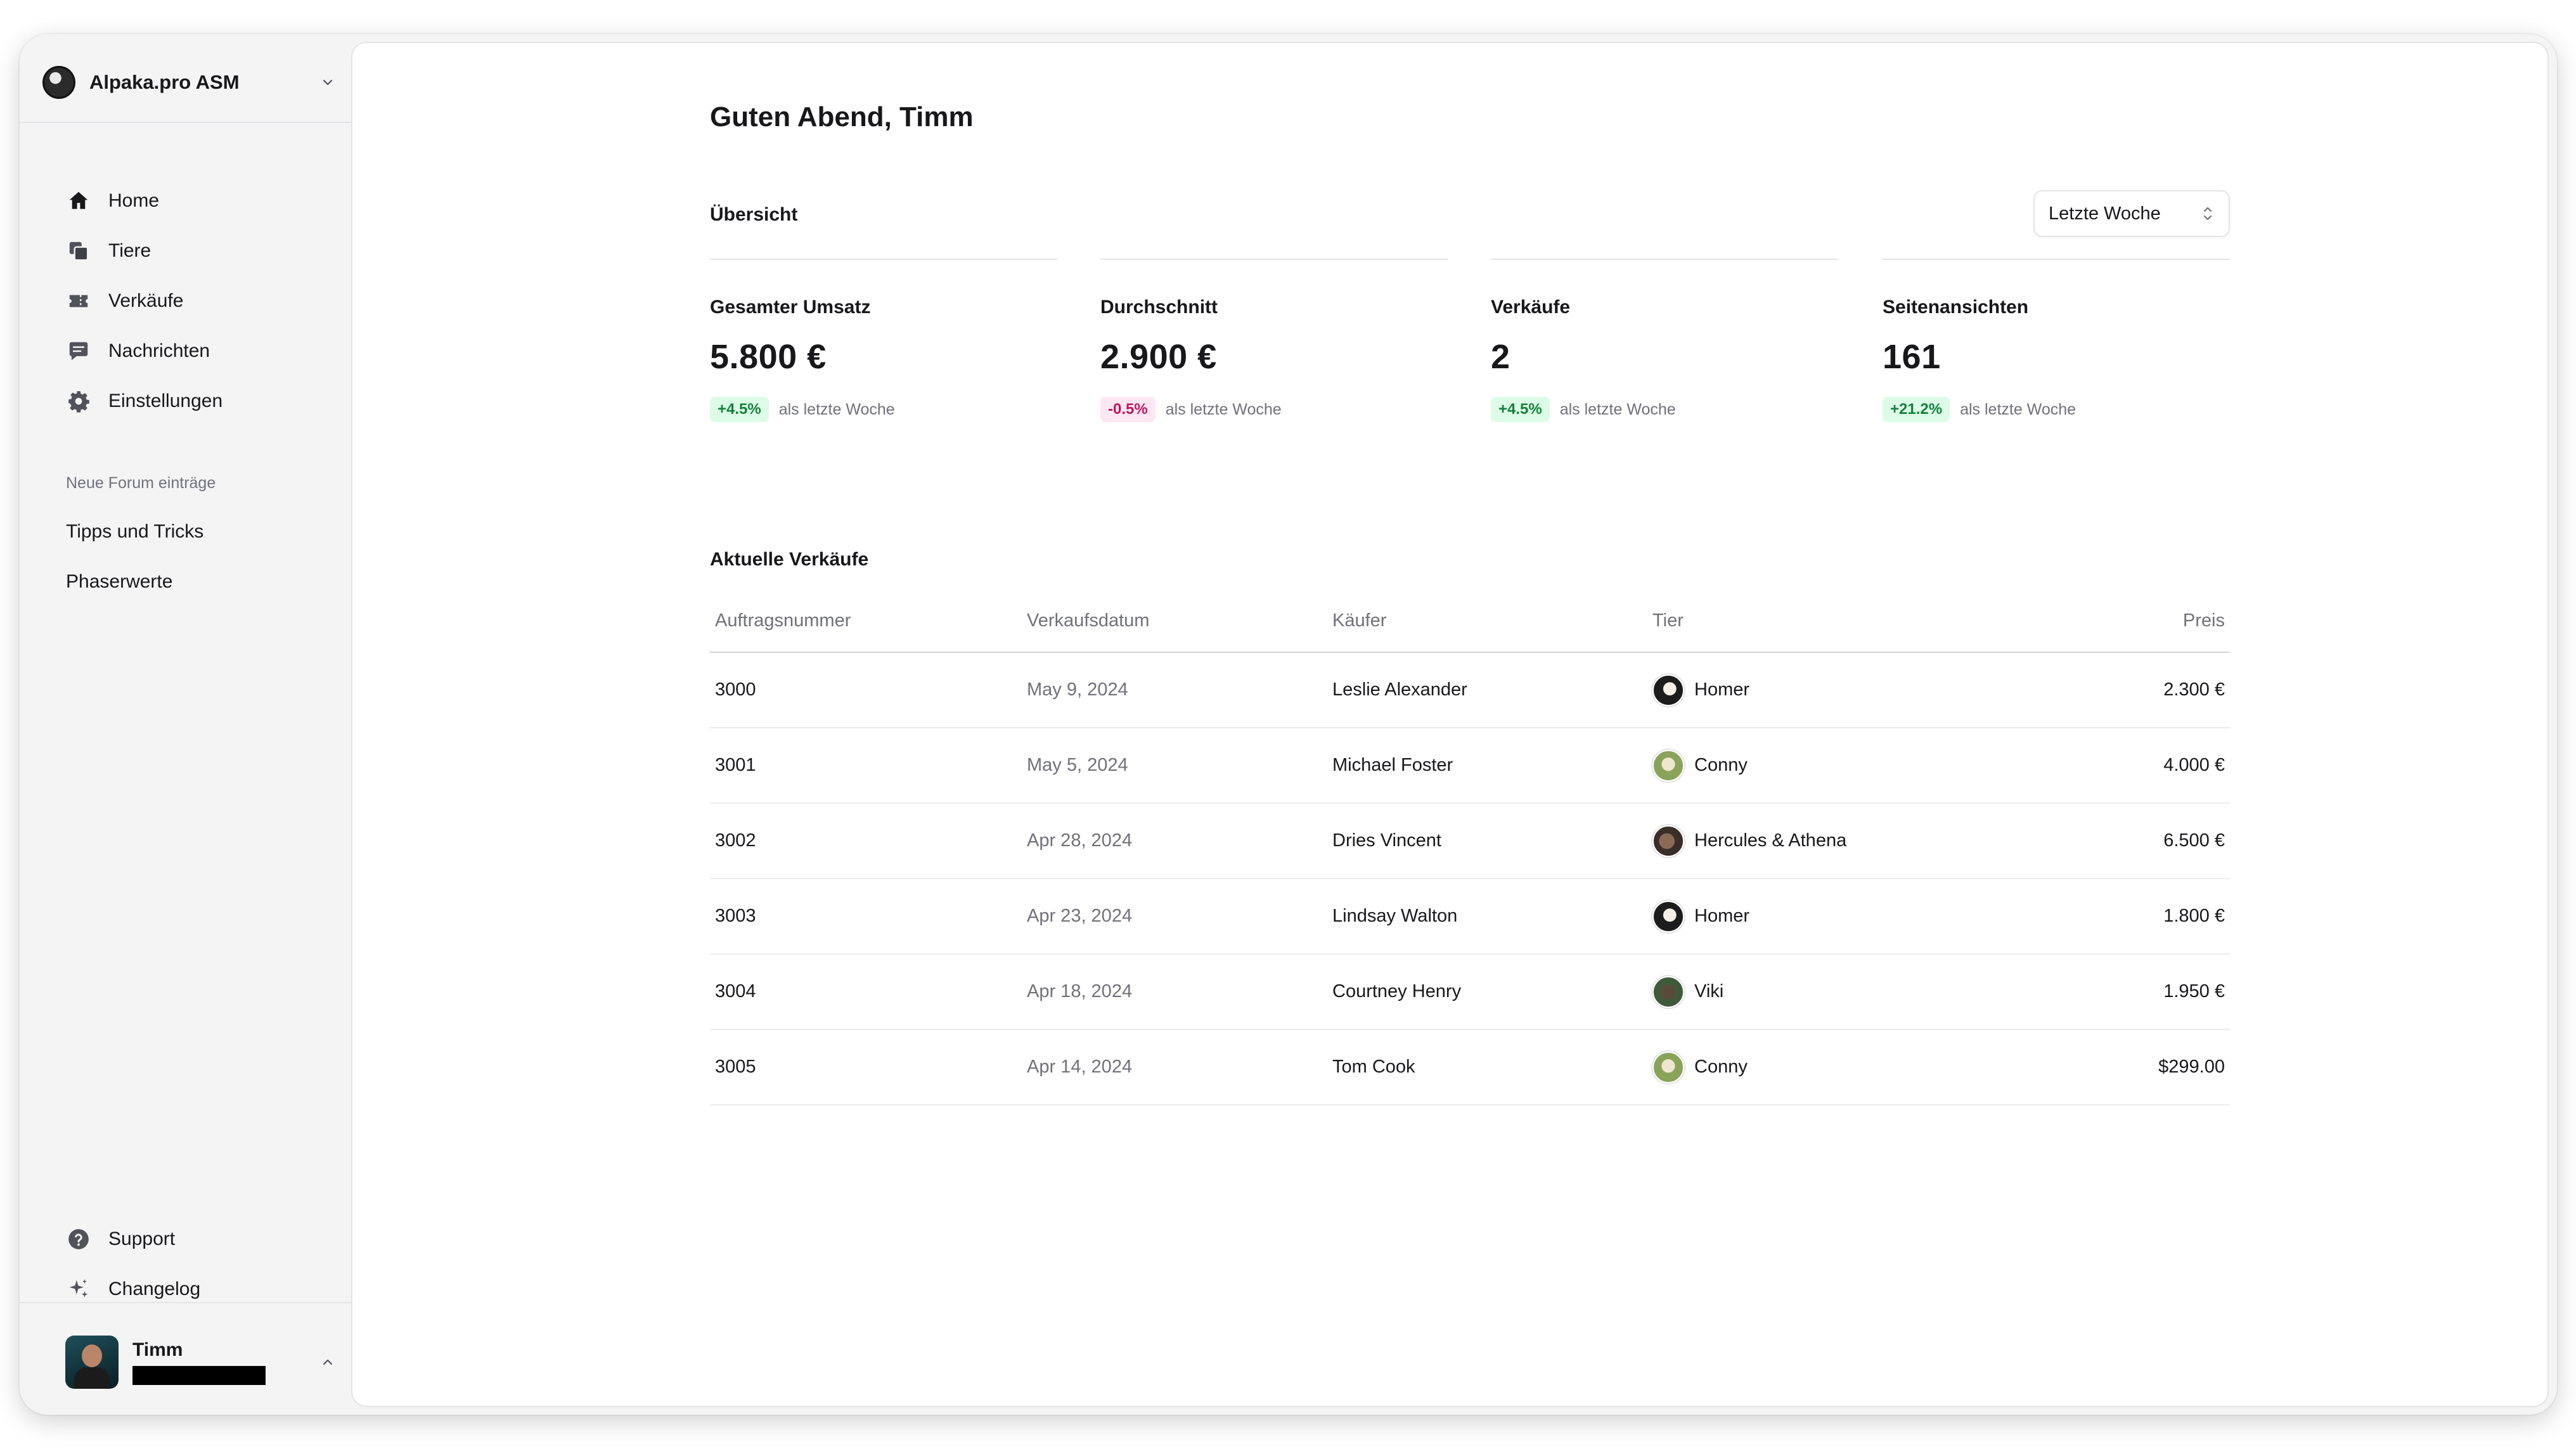 This screenshot has width=2576, height=1449. What do you see at coordinates (1397, 991) in the screenshot?
I see `buyer-name: Courtney Henry` at bounding box center [1397, 991].